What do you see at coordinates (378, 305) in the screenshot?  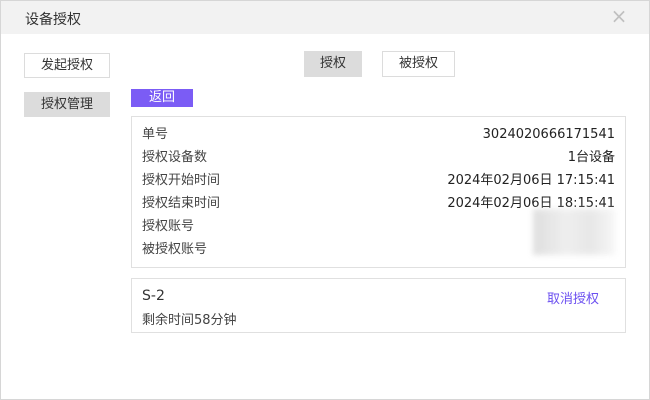 I see `authorized-device-card: S-2 剩余时间58分钟 取消授权` at bounding box center [378, 305].